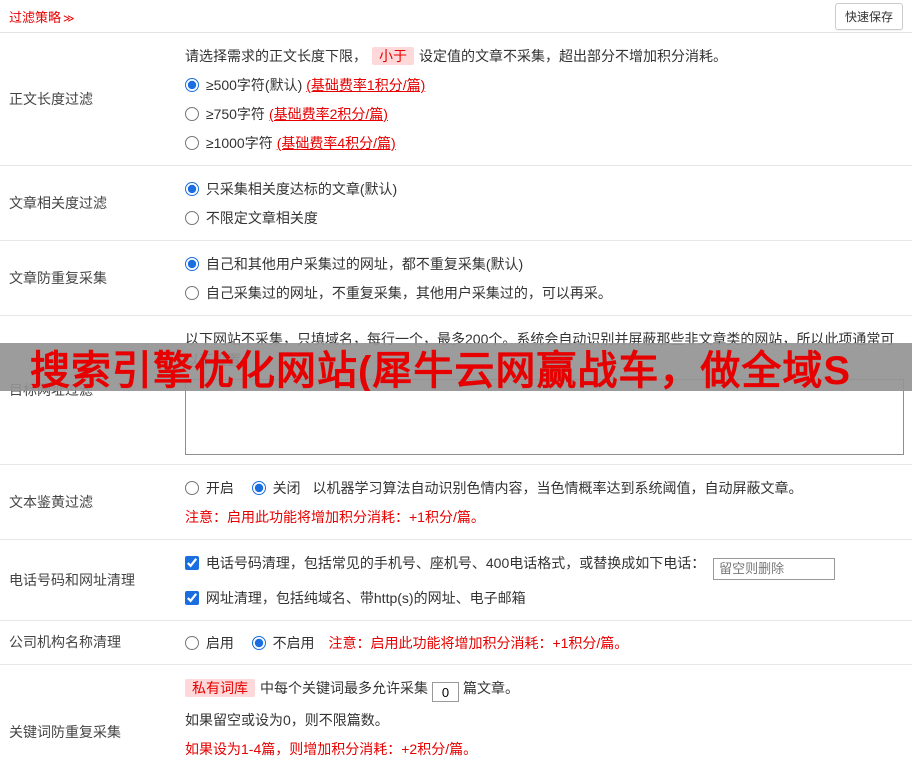  Describe the element at coordinates (287, 720) in the screenshot. I see `keyword-note-zero: 如果留空或设为0，则不限篇数。` at that location.